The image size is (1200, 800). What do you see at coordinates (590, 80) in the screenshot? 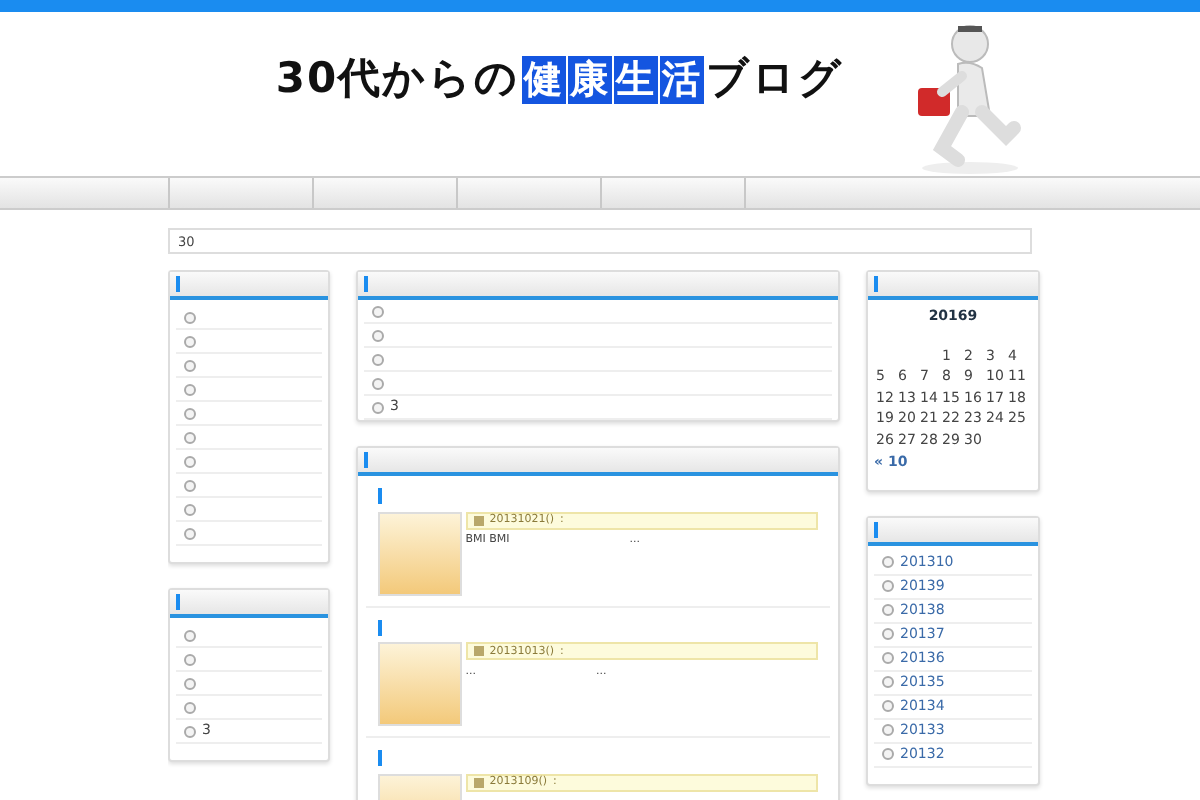
I see `logo-character: 康` at bounding box center [590, 80].